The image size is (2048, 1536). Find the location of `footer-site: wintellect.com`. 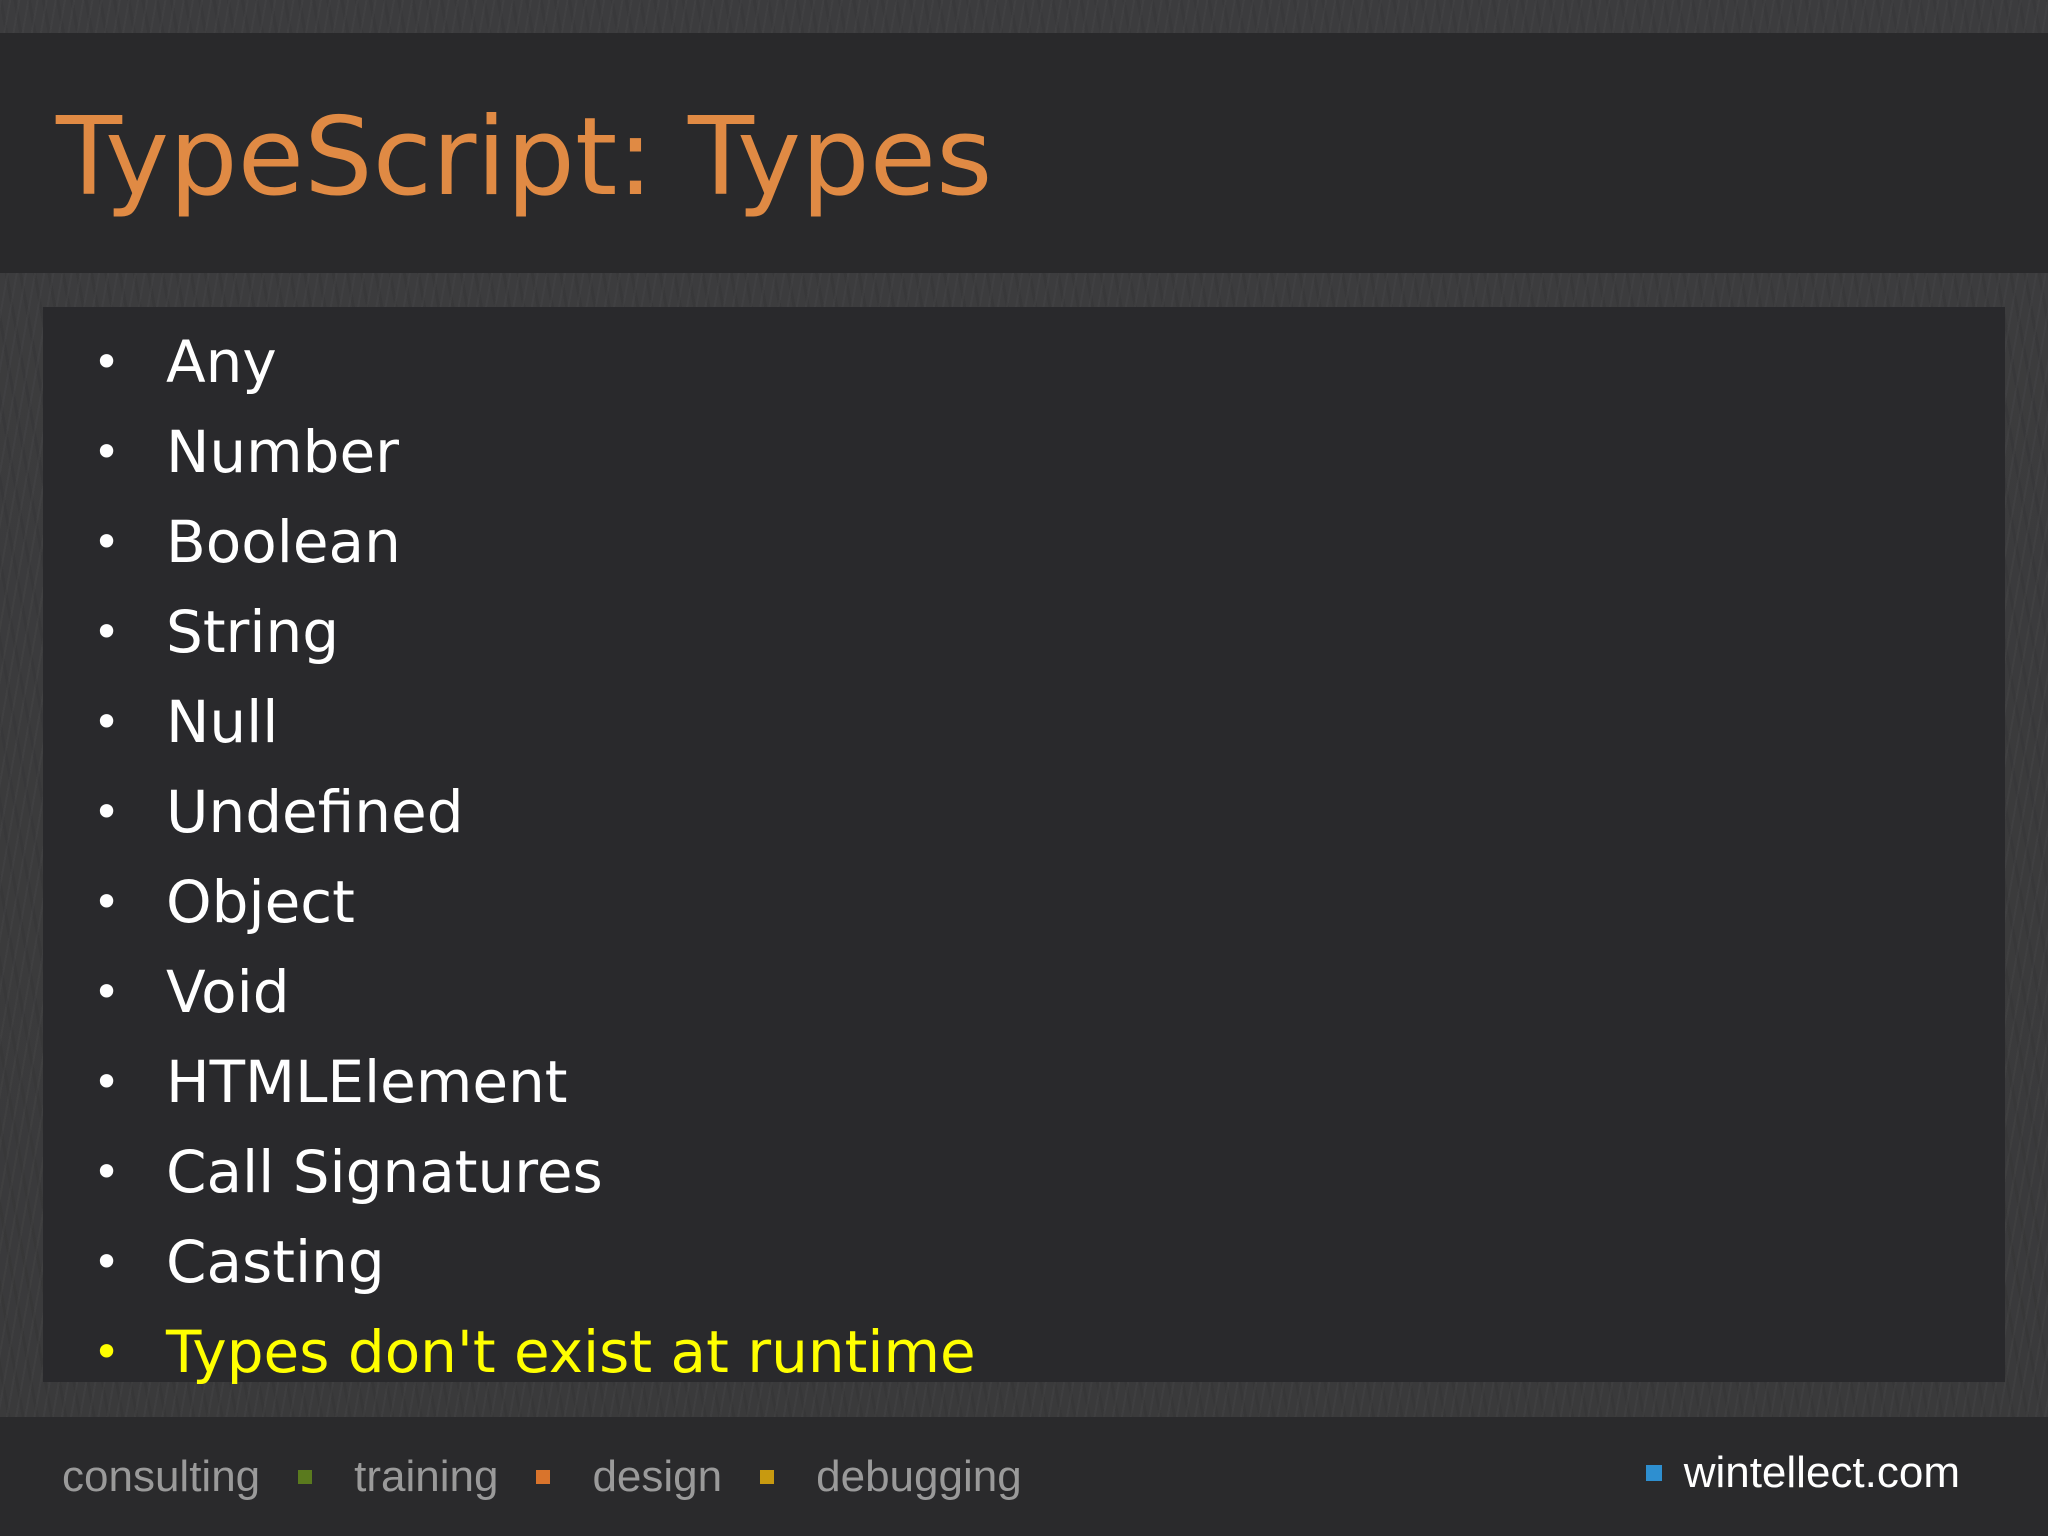

footer-site: wintellect.com is located at coordinates (1802, 1473).